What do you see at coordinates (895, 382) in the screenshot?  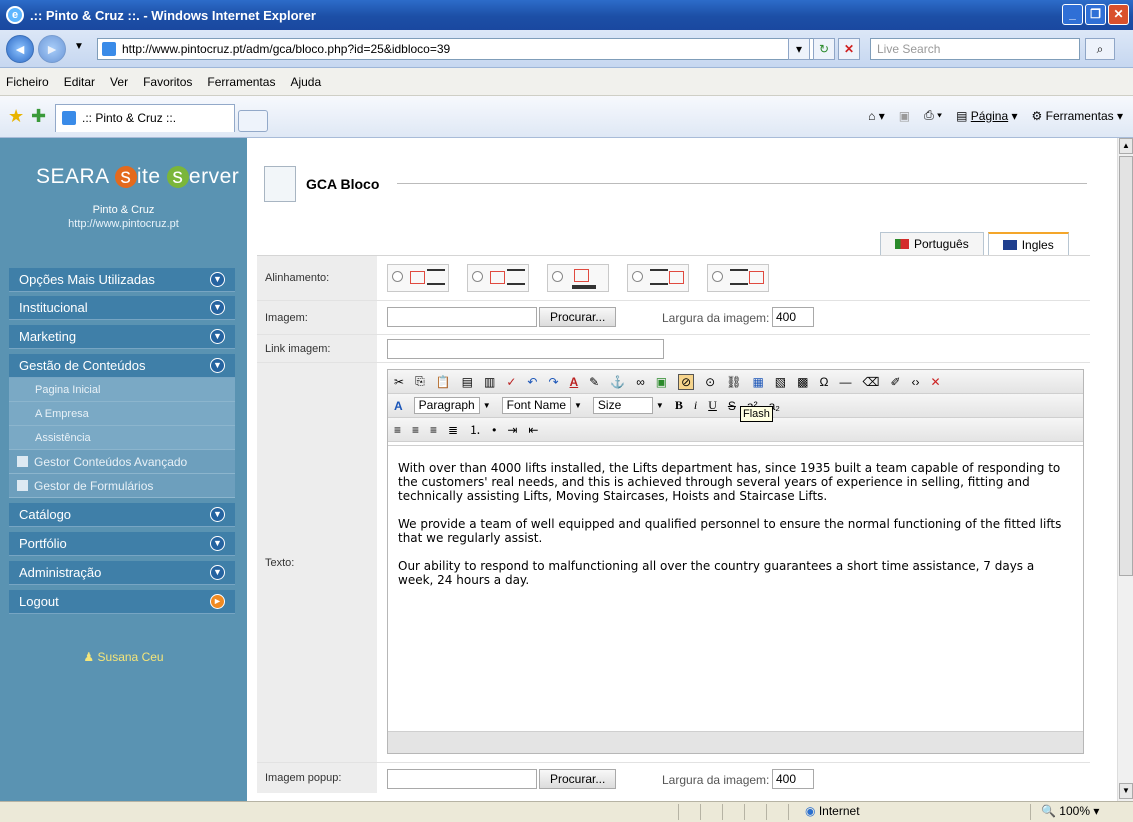 I see `clean-icon: ✐` at bounding box center [895, 382].